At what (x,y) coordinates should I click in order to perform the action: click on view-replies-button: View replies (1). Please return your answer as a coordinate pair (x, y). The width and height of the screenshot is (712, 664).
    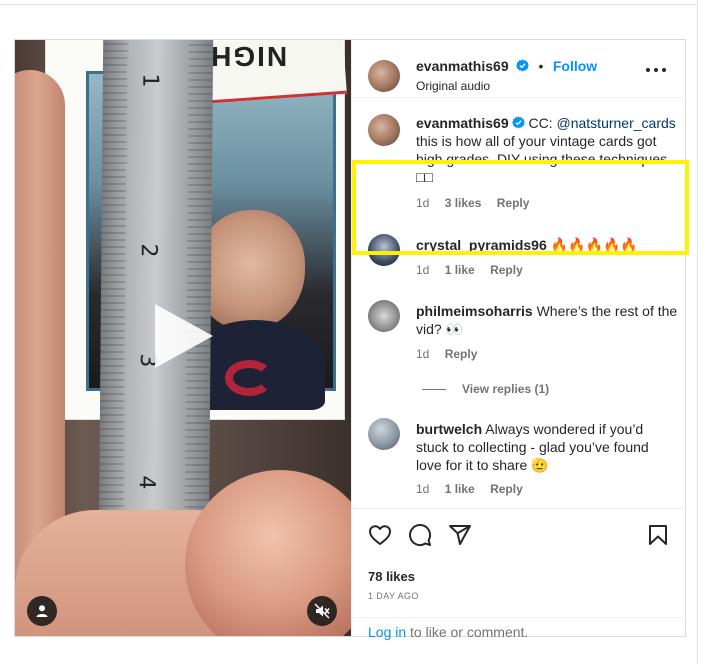
    Looking at the image, I should click on (485, 389).